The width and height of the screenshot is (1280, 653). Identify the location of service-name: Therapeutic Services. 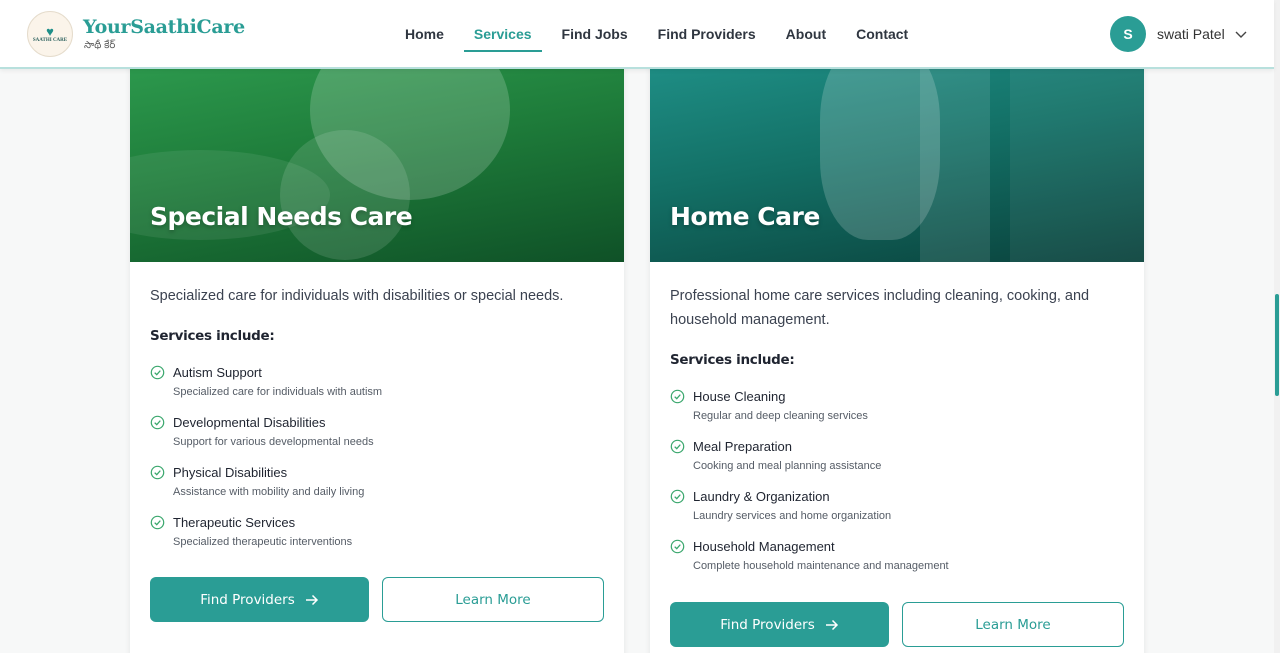
(234, 522).